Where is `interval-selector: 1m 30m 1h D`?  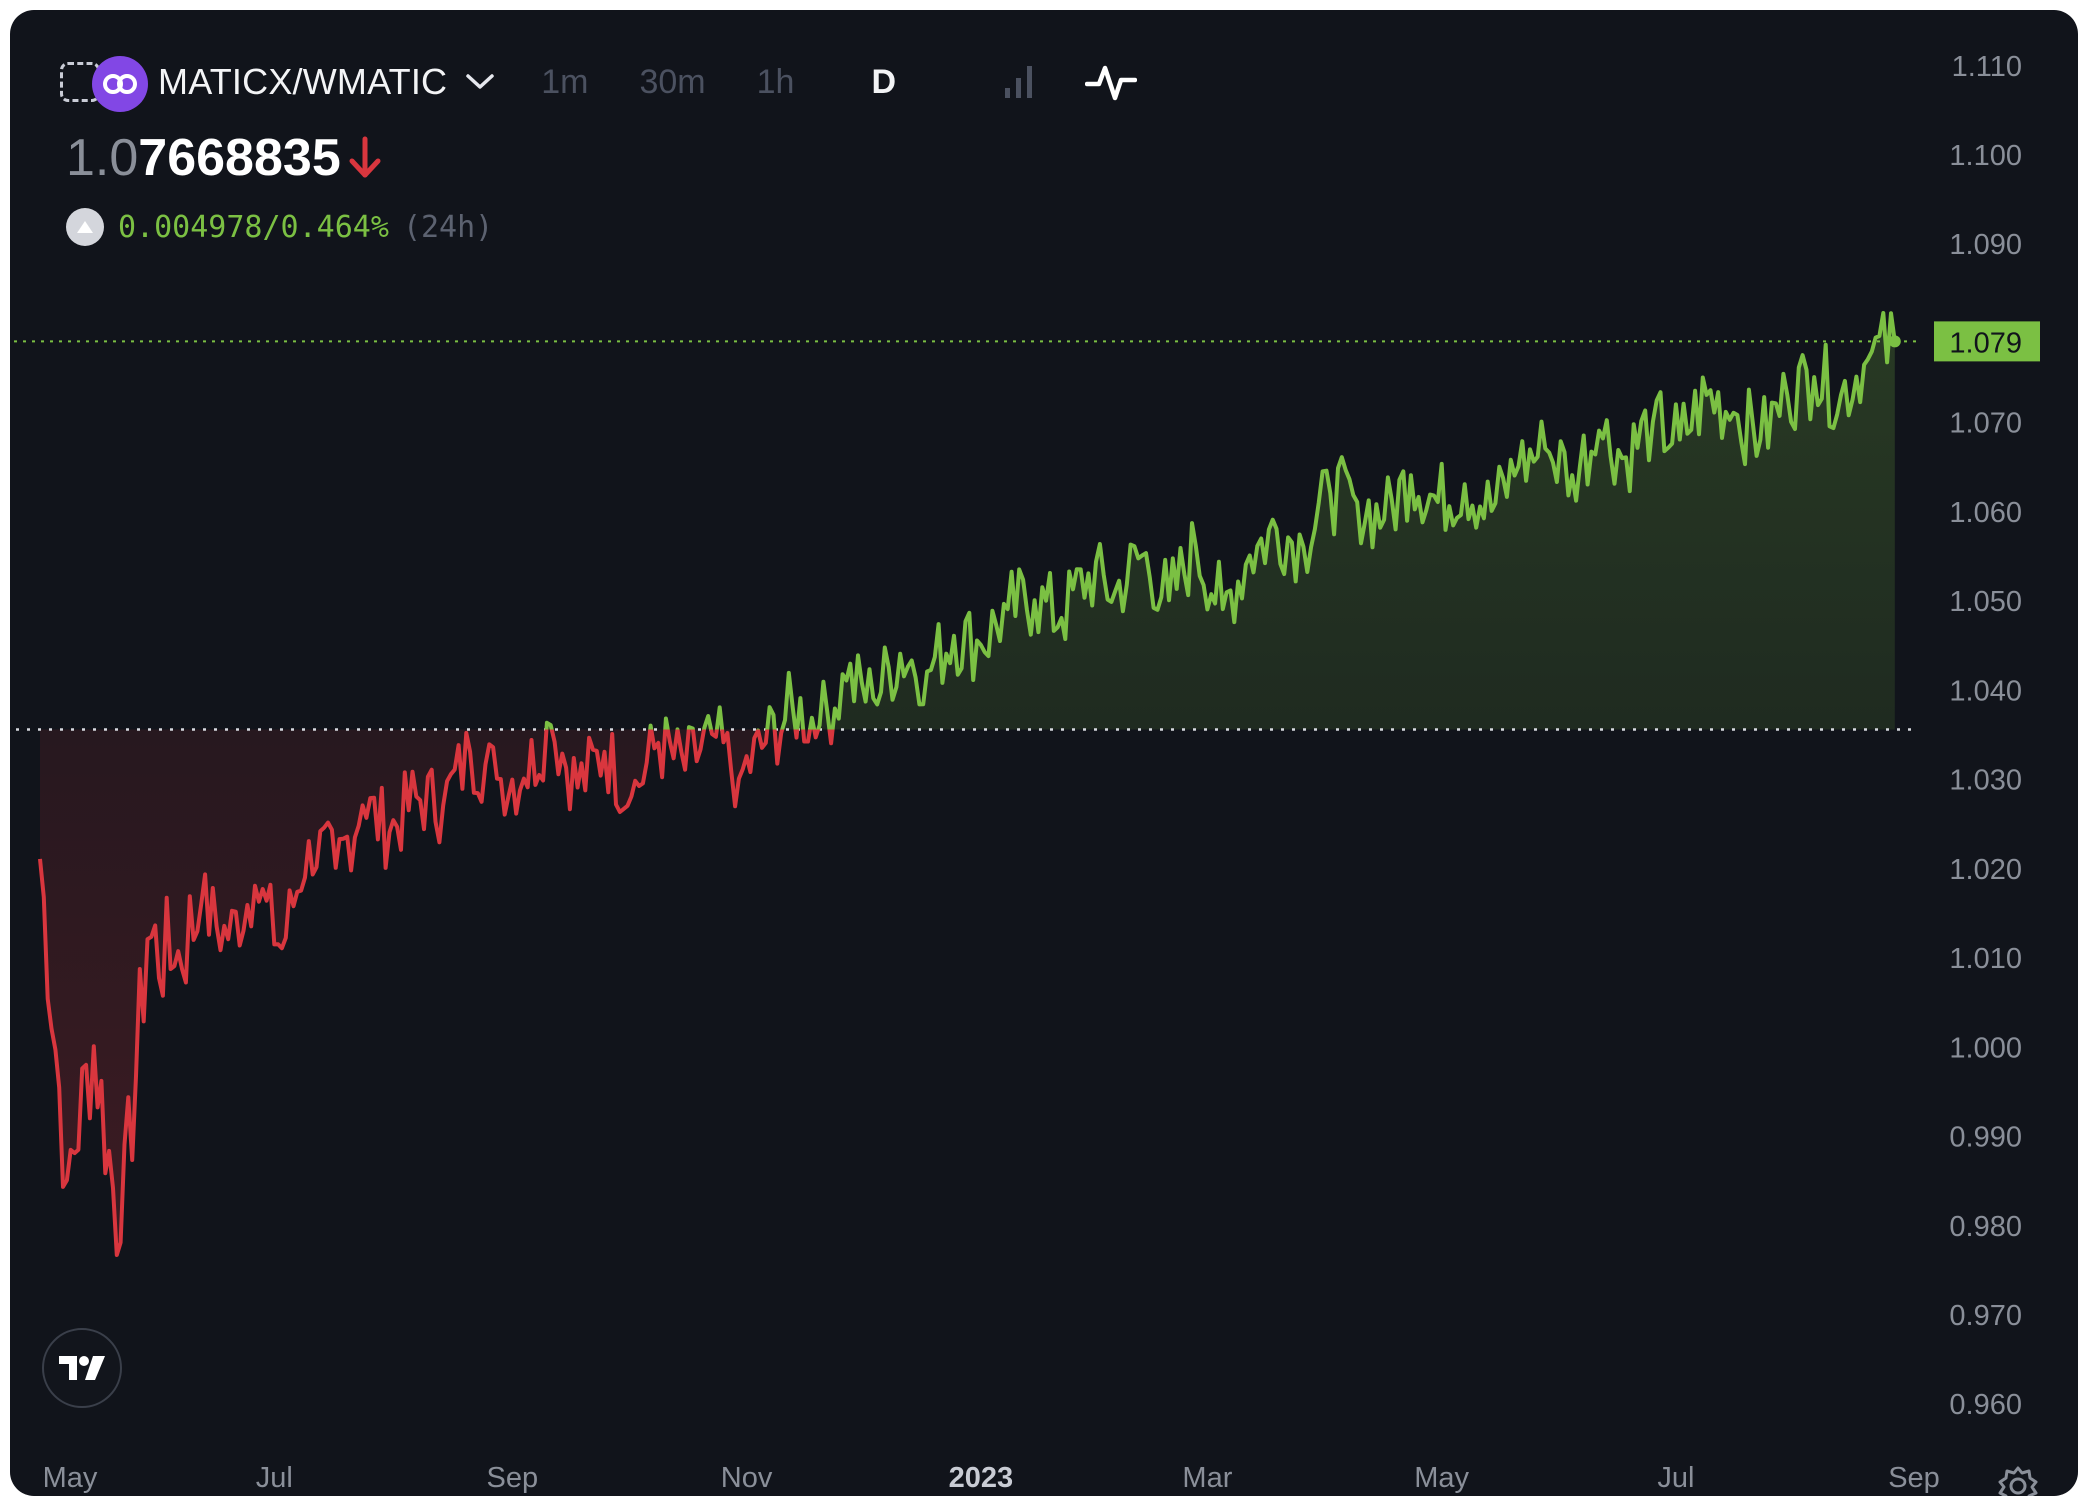 interval-selector: 1m 30m 1h D is located at coordinates (859, 82).